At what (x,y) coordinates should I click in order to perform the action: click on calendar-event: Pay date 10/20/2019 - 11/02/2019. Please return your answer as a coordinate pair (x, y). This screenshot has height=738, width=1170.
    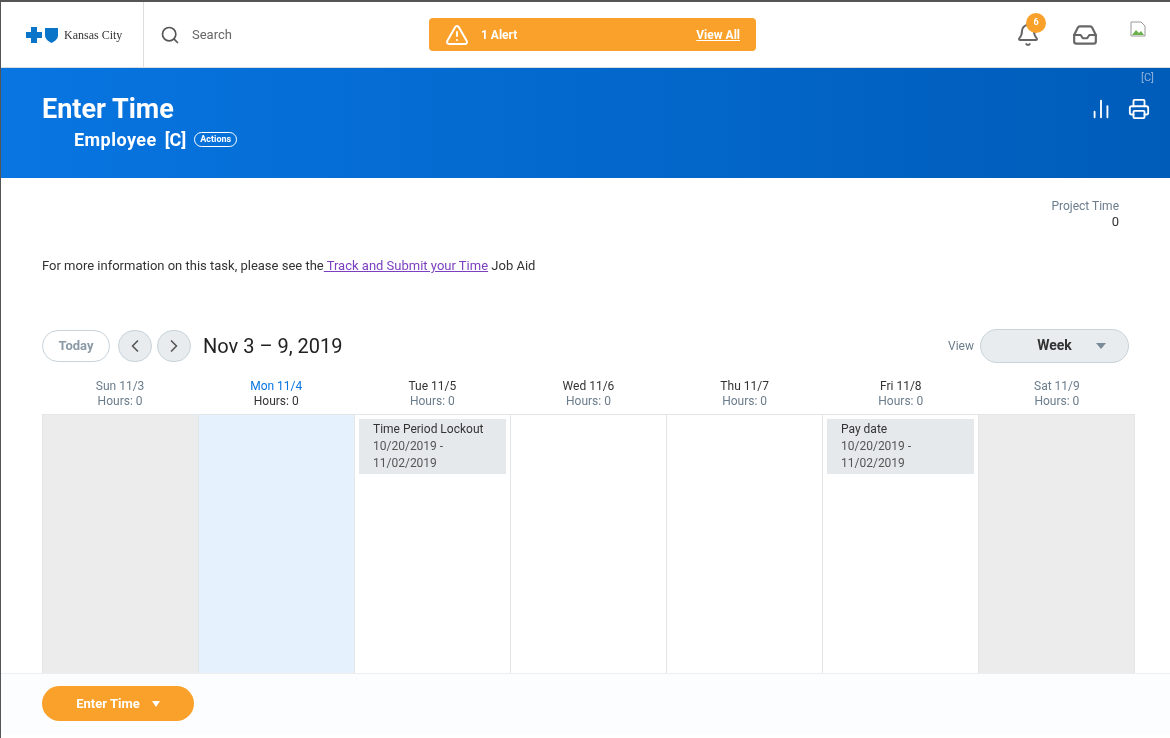
    Looking at the image, I should click on (900, 446).